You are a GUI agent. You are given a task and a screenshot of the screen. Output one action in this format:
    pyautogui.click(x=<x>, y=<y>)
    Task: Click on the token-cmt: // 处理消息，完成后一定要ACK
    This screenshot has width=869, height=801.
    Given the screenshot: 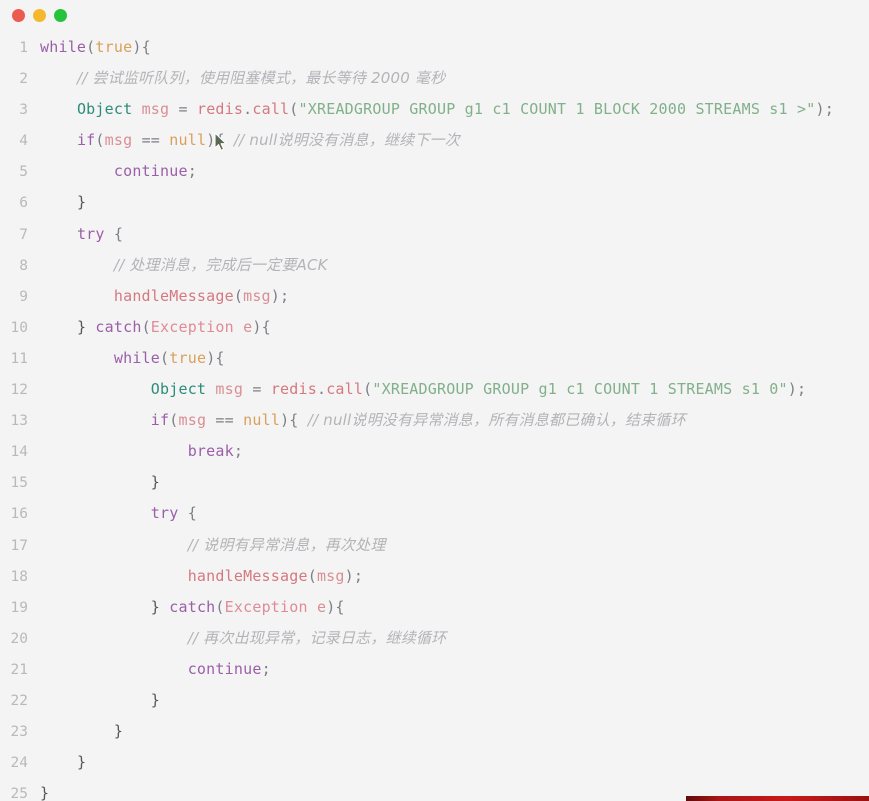 What is the action you would take?
    pyautogui.click(x=220, y=264)
    